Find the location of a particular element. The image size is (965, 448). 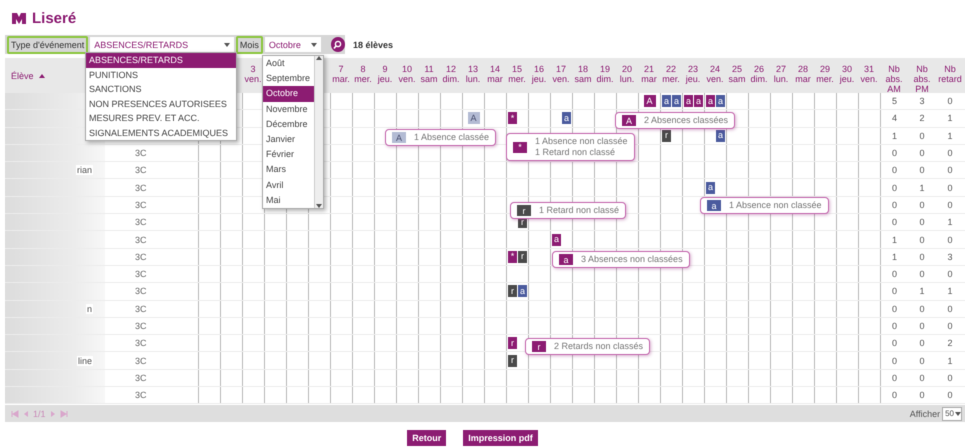

first-page-button is located at coordinates (15, 414).